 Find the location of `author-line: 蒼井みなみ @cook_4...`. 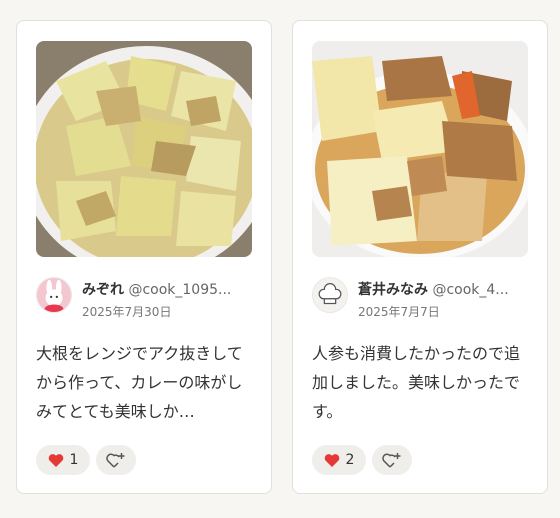

author-line: 蒼井みなみ @cook_4... is located at coordinates (445, 290).